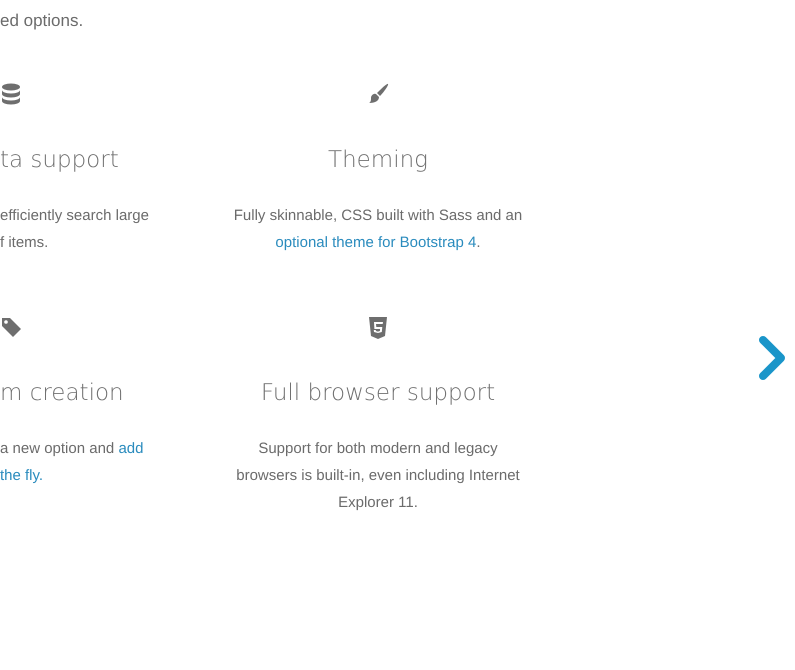 The width and height of the screenshot is (795, 670). Describe the element at coordinates (62, 393) in the screenshot. I see `feature-title: m creation` at that location.